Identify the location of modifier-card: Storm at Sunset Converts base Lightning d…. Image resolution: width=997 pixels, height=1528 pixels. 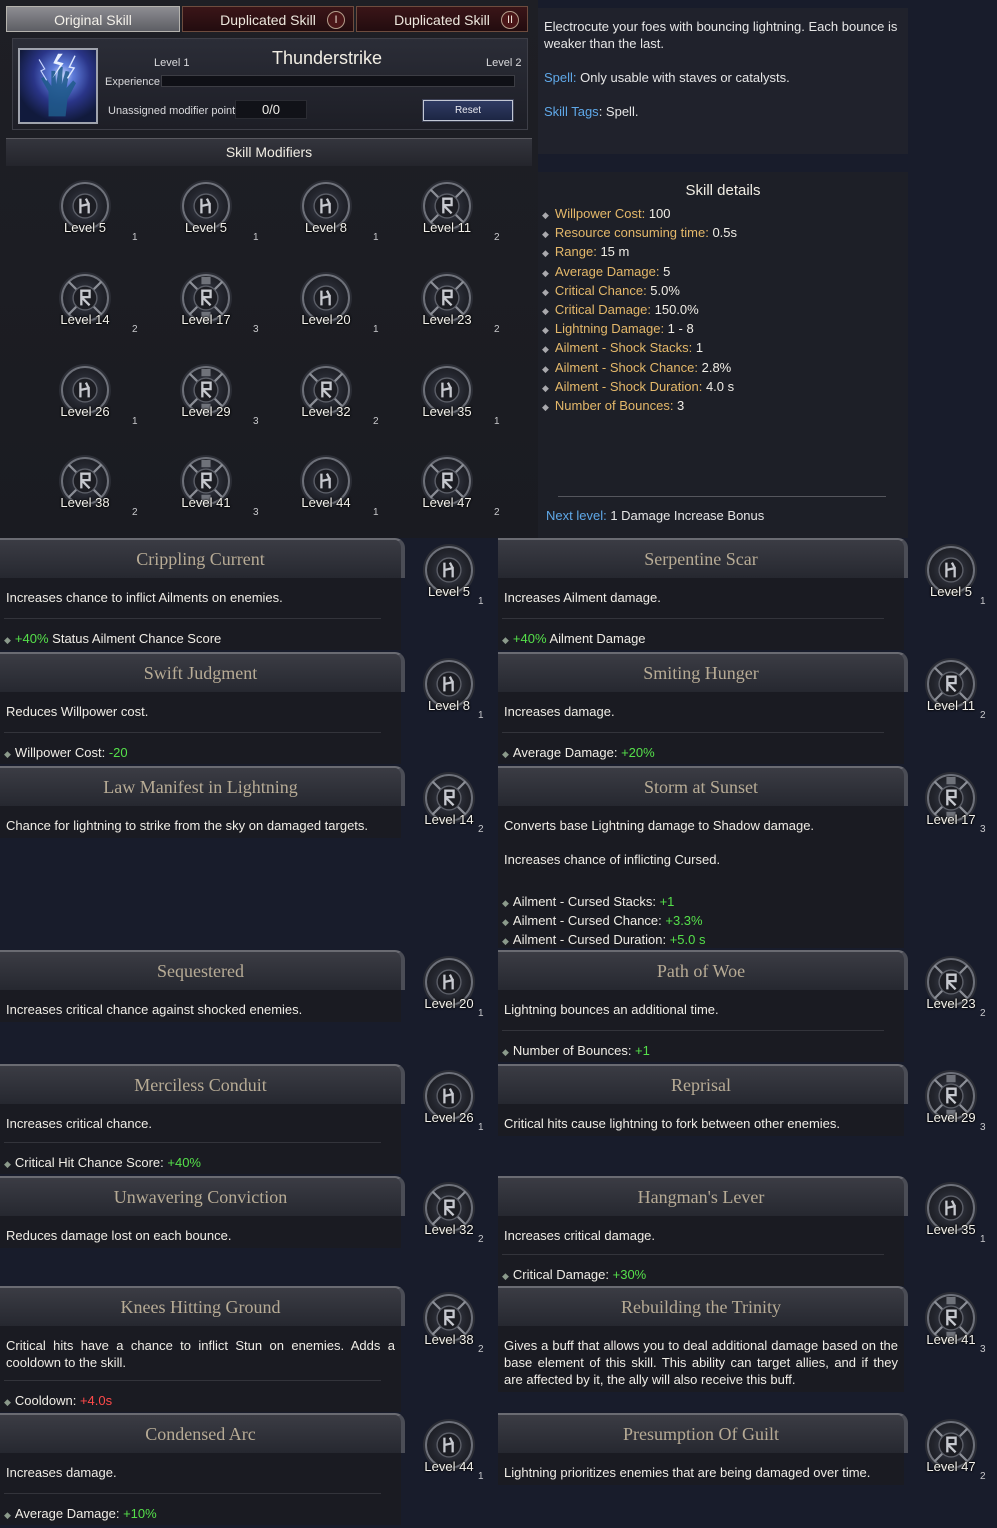
(703, 857).